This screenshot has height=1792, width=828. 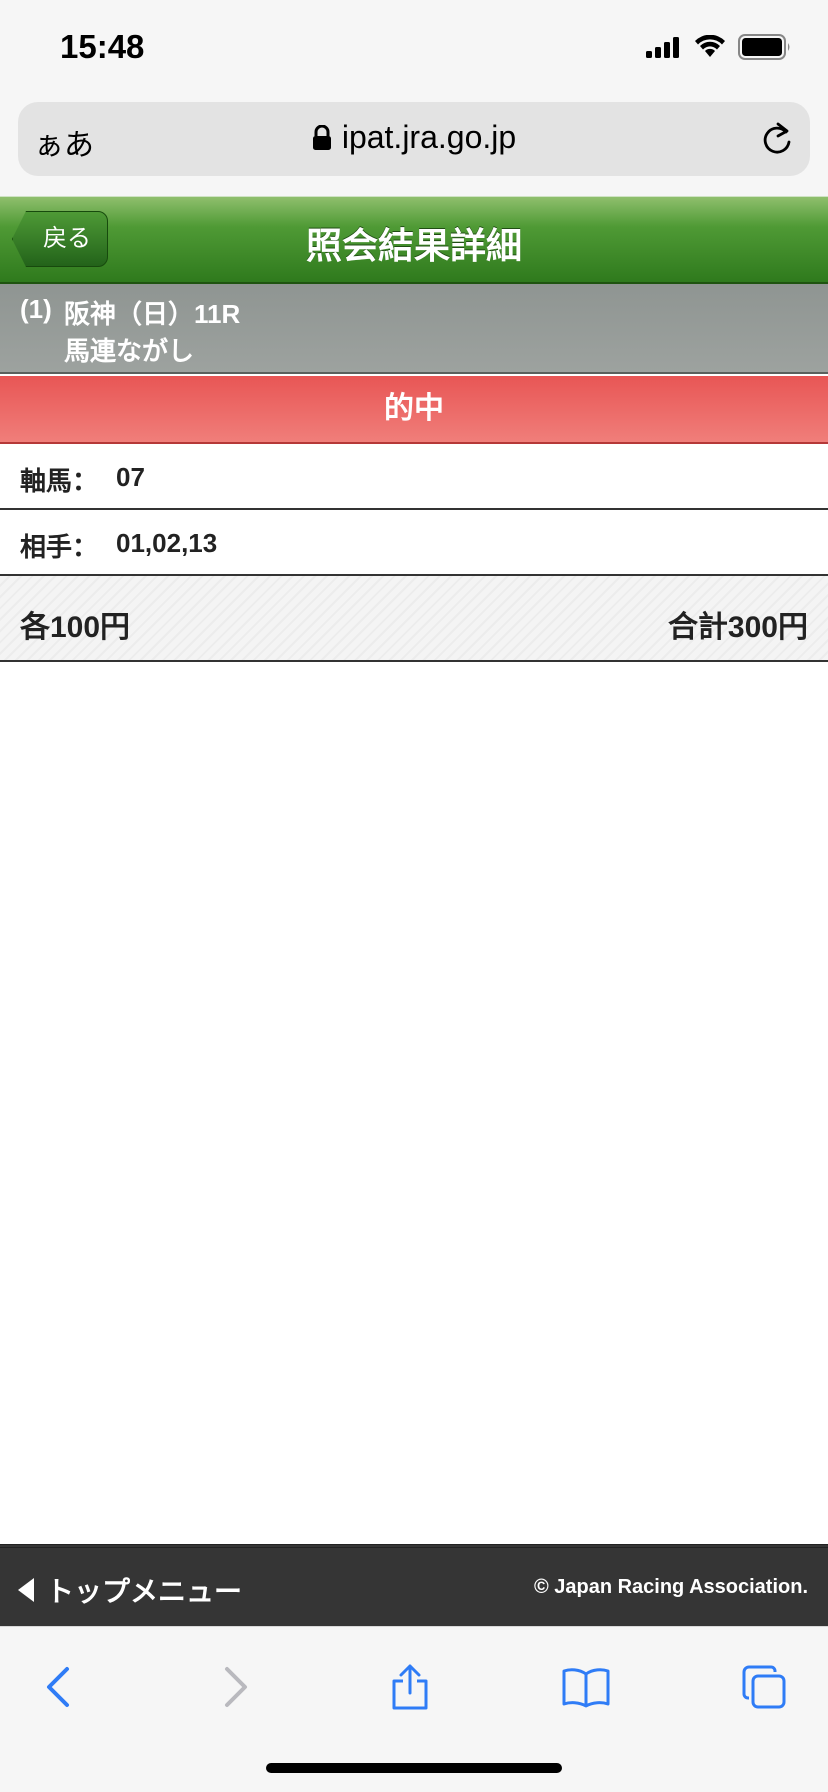 I want to click on bookmarks-button, so click(x=586, y=1687).